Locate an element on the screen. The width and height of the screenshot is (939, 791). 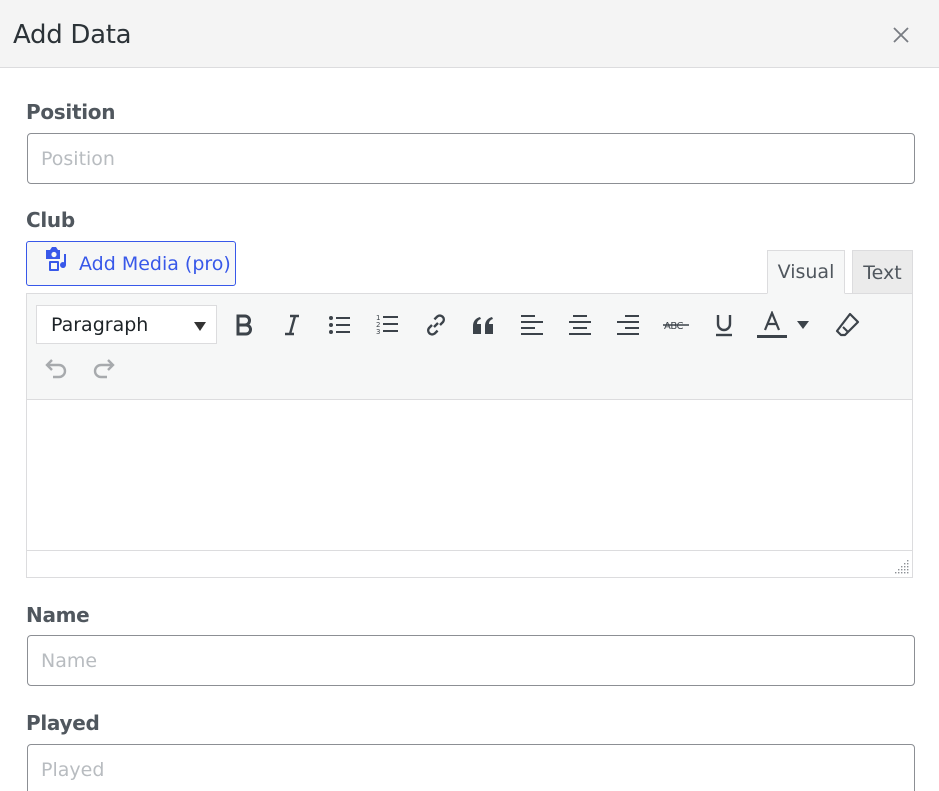
blockquote-icon is located at coordinates (483, 325).